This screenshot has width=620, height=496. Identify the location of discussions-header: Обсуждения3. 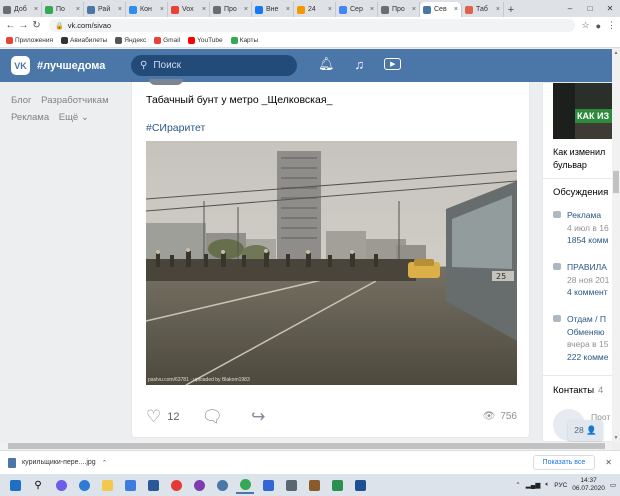
(583, 192).